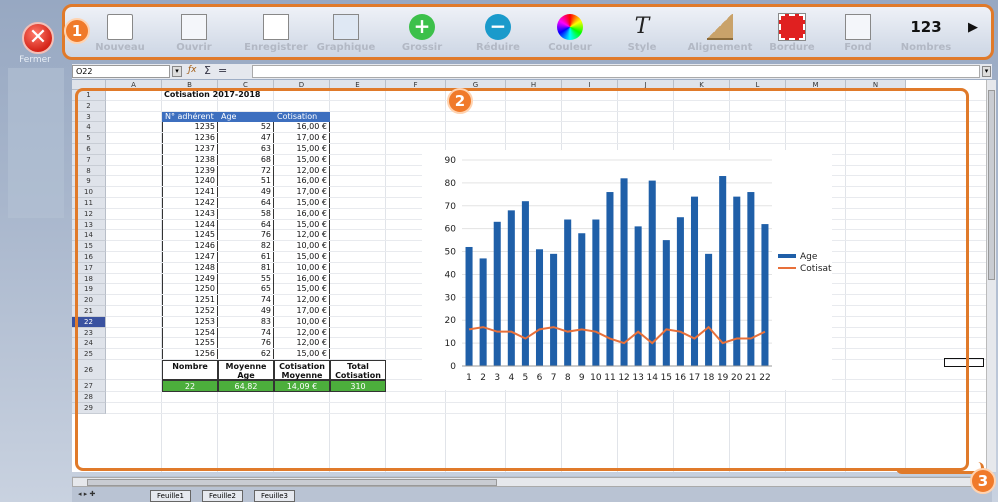 The image size is (998, 502). What do you see at coordinates (460, 101) in the screenshot?
I see `sheet-badge: 2` at bounding box center [460, 101].